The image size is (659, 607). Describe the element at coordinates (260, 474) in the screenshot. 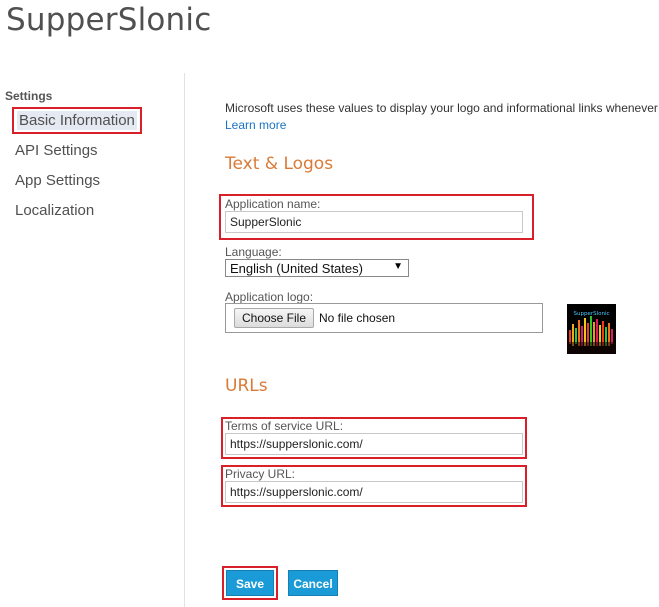

I see `privacy-label: Privacy URL:` at that location.